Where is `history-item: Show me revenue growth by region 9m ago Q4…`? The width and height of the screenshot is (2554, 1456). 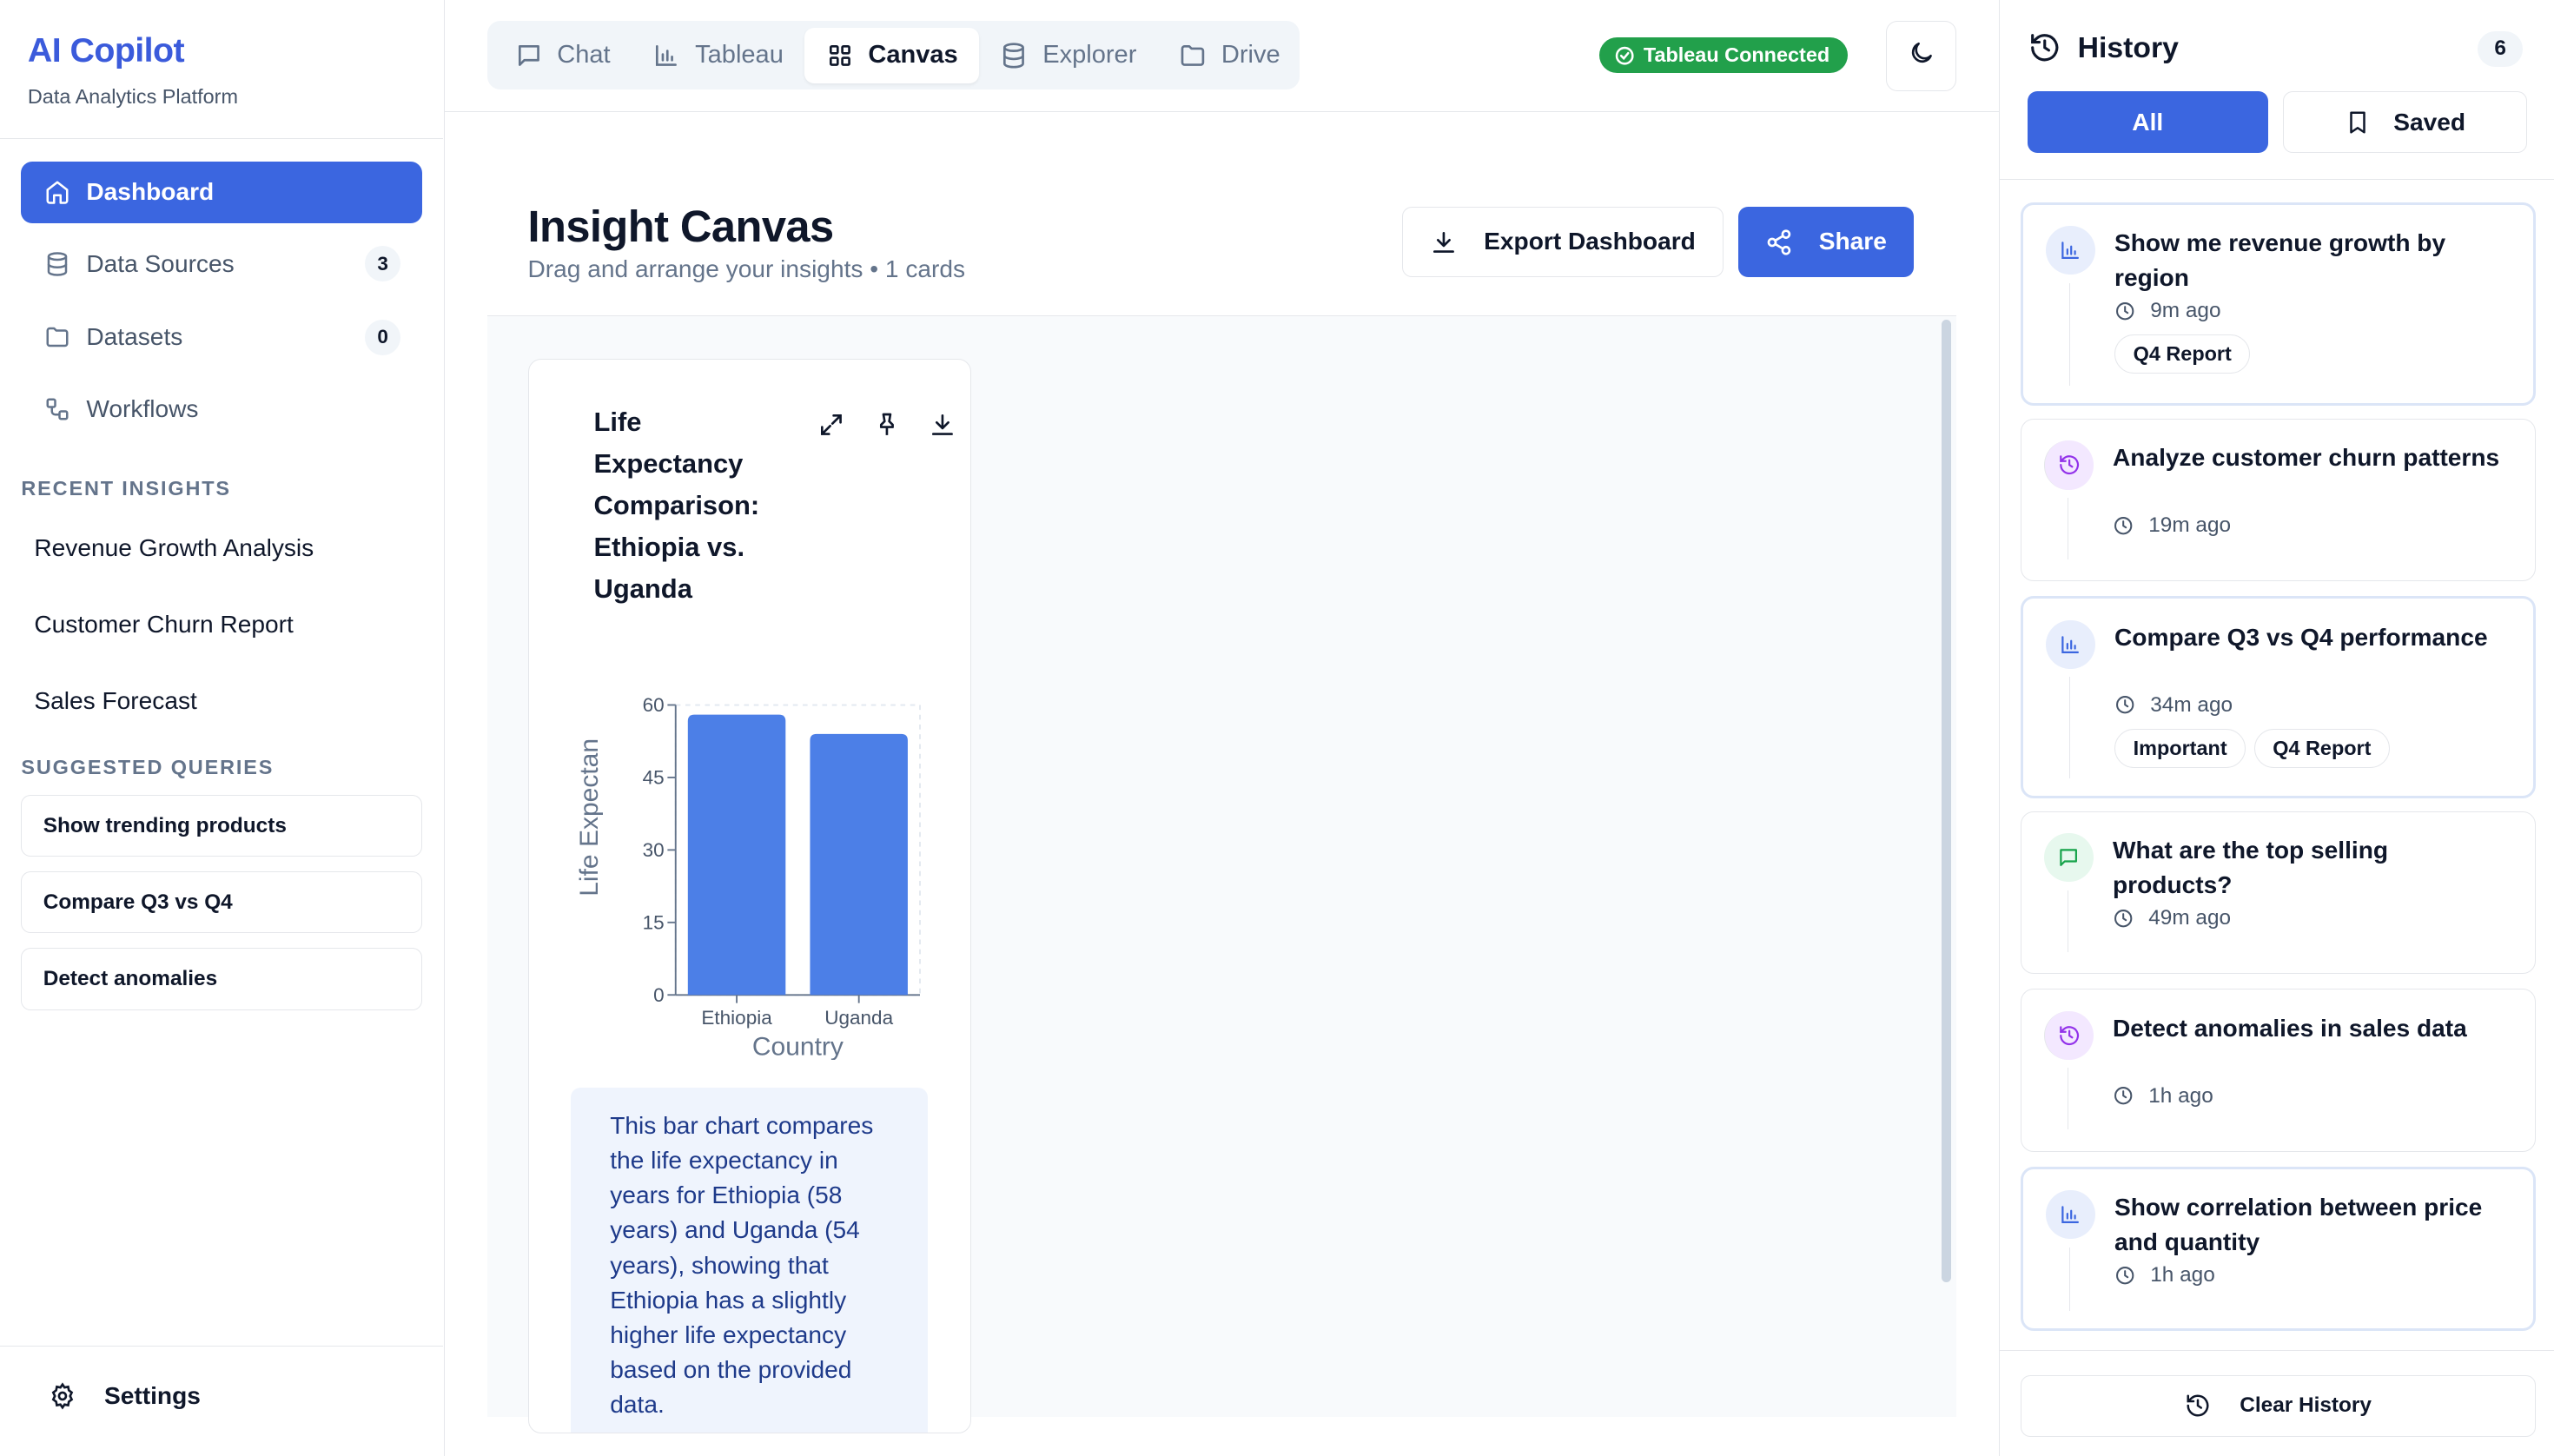 history-item: Show me revenue growth by region 9m ago Q4… is located at coordinates (2279, 304).